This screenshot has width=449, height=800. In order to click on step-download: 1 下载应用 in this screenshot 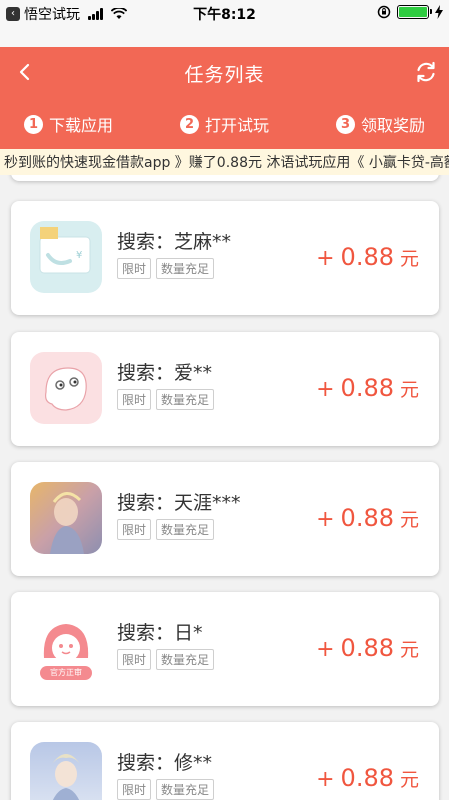, I will do `click(68, 124)`.